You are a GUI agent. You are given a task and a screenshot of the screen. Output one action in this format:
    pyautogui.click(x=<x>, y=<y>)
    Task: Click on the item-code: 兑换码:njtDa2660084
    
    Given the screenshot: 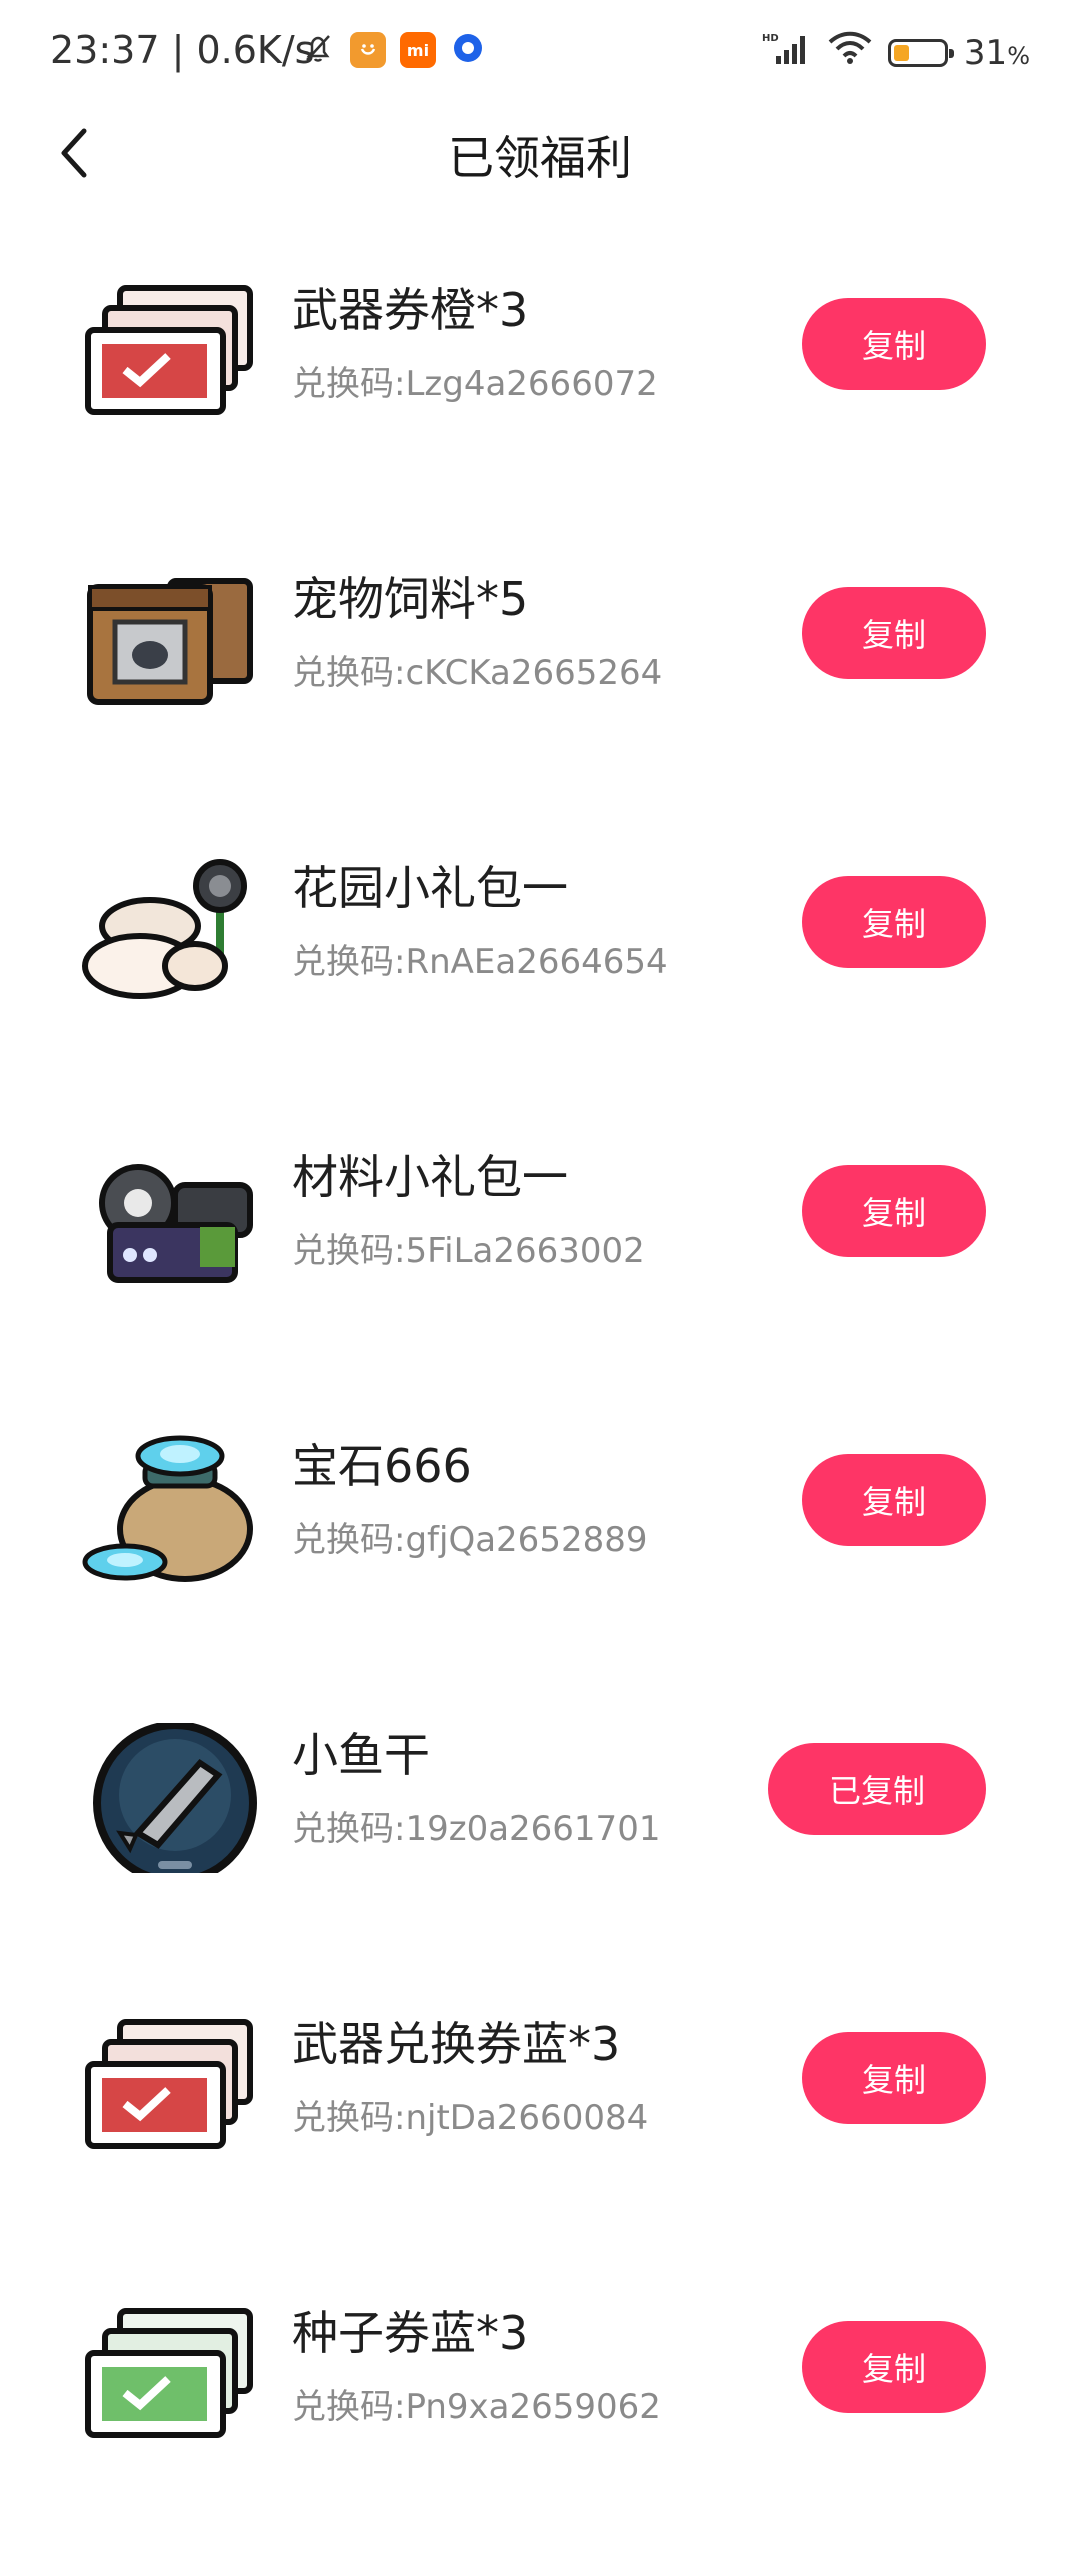 What is the action you would take?
    pyautogui.click(x=470, y=2118)
    